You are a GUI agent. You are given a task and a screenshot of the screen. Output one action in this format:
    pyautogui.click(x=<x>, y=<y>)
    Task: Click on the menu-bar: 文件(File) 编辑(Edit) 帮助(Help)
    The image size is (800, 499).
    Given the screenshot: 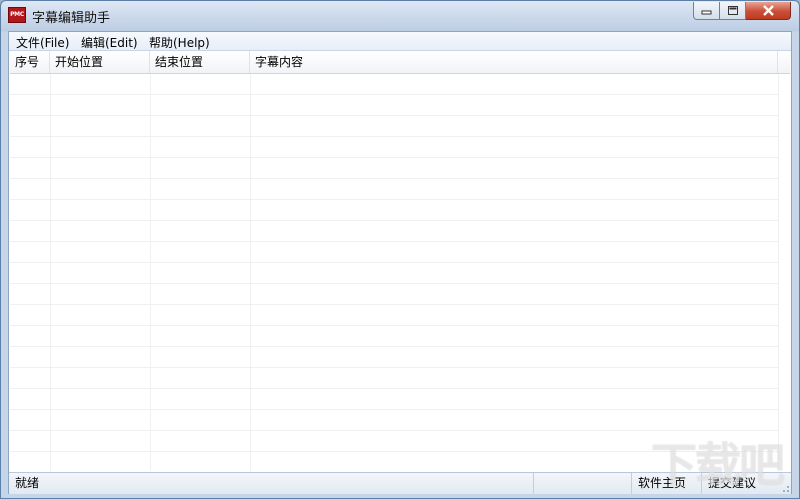 What is the action you would take?
    pyautogui.click(x=400, y=41)
    